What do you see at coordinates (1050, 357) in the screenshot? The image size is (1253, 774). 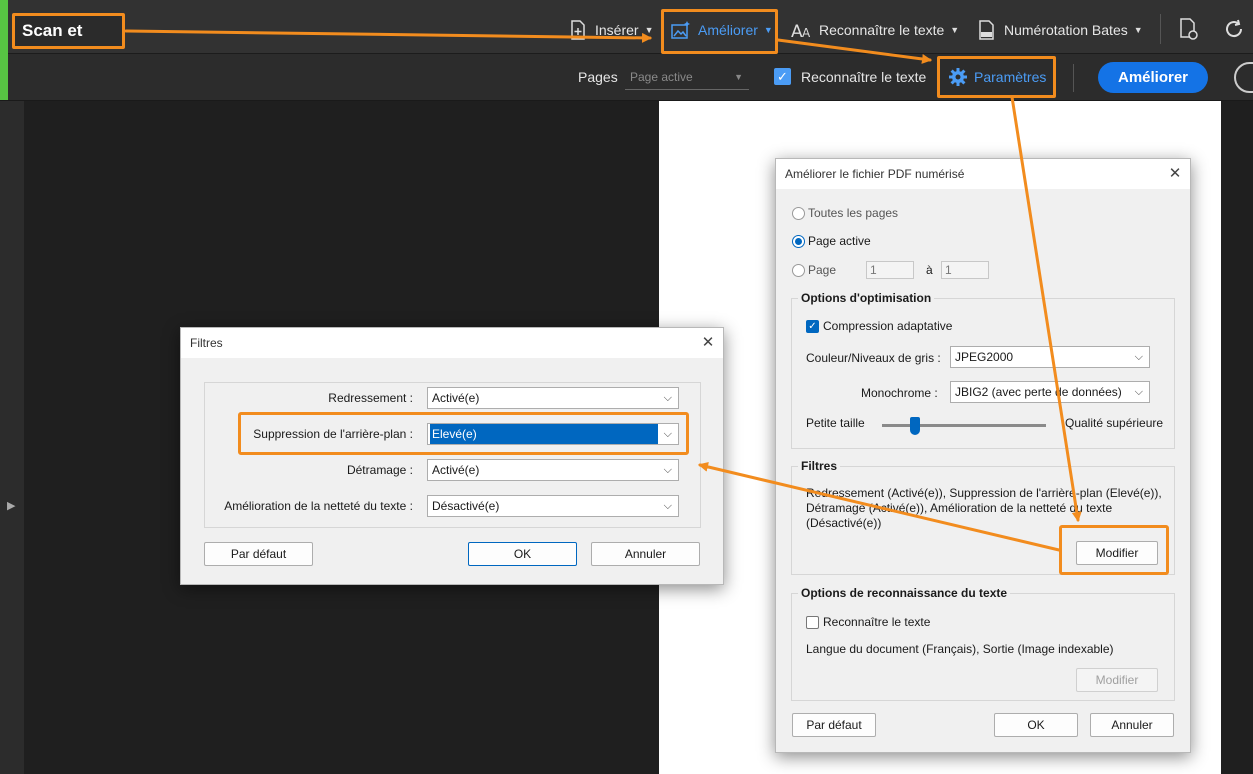 I see `color-compression-select: JPEG2000 ⌵` at bounding box center [1050, 357].